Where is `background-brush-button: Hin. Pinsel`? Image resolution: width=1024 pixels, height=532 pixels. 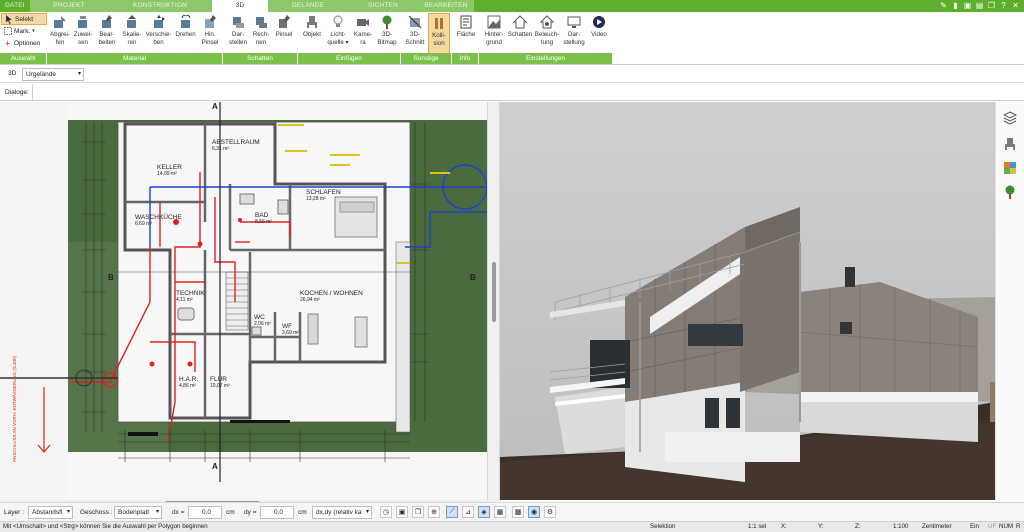
background-brush-button: Hin. Pinsel is located at coordinates (210, 34).